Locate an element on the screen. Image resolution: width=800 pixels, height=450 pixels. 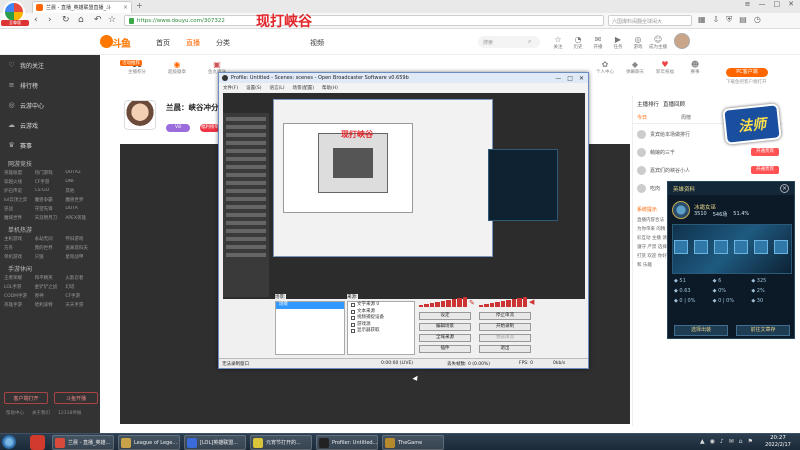
activity-cell: ☻ 赛事 is located at coordinates (695, 67).